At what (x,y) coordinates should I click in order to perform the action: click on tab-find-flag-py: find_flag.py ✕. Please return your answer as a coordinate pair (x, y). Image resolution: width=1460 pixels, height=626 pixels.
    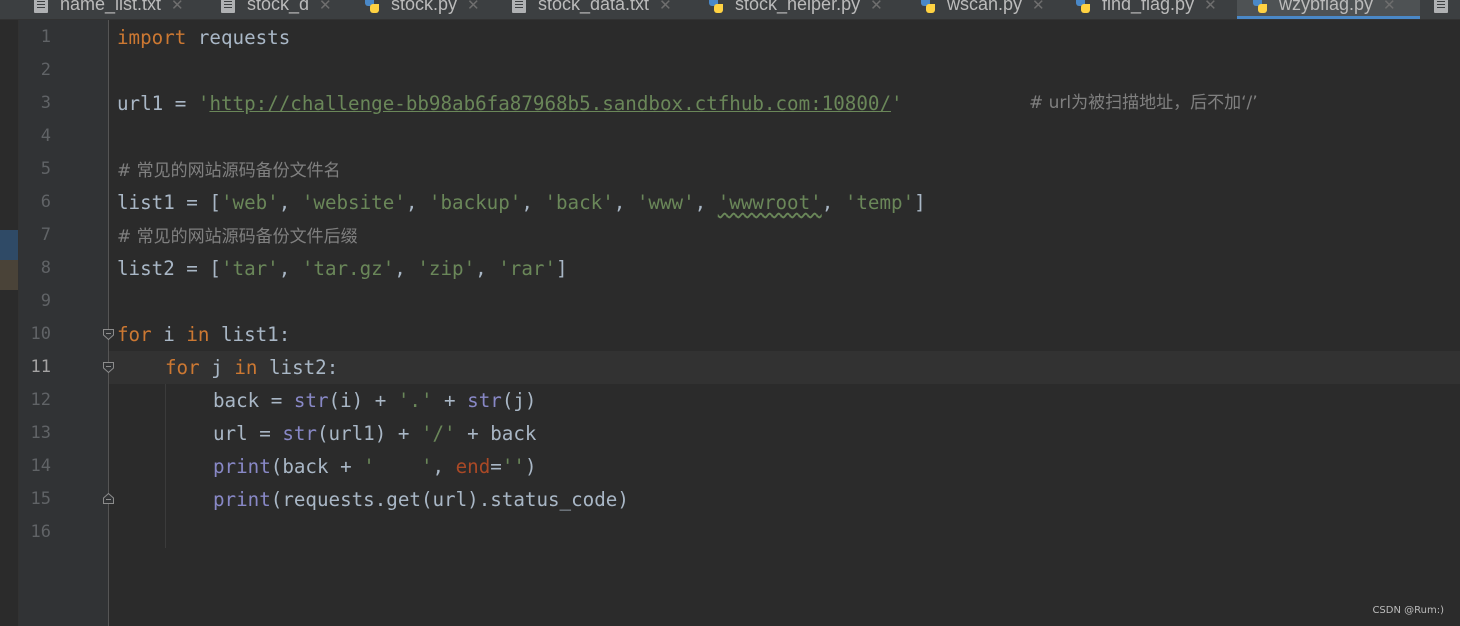
    Looking at the image, I should click on (1146, 9).